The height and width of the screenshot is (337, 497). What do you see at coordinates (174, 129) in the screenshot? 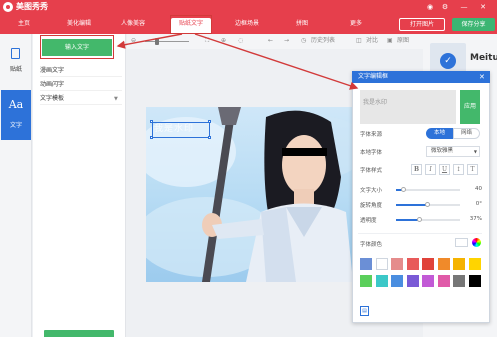
I see `watermark-text: 我是水印` at bounding box center [174, 129].